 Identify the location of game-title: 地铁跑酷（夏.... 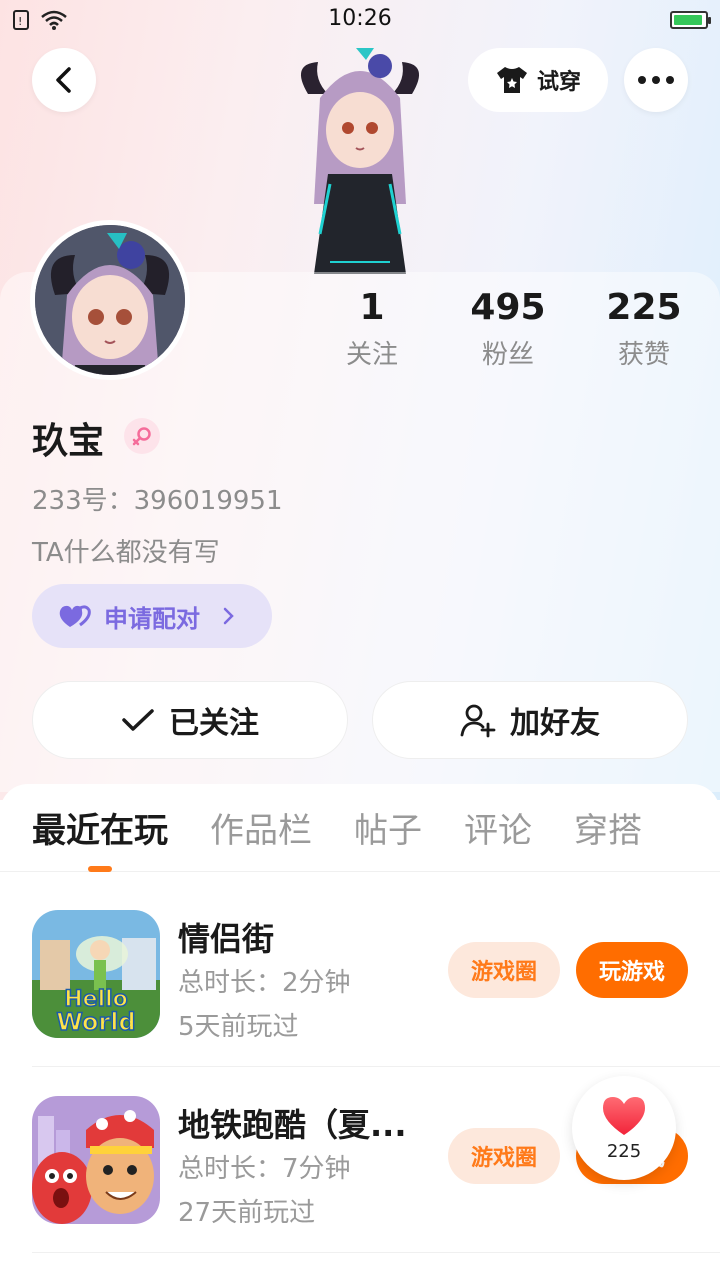
(292, 1125).